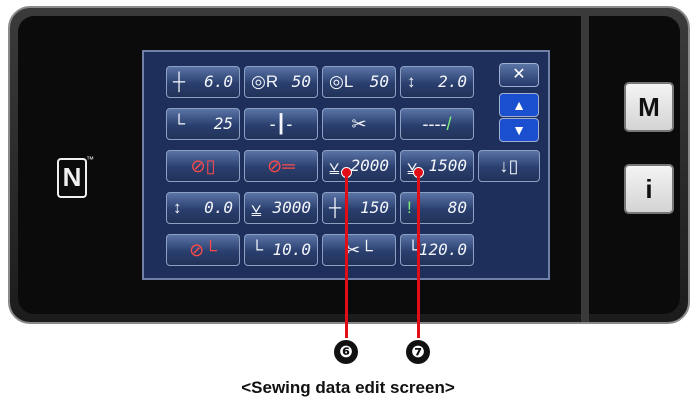  I want to click on triangle-down-icon: ▼, so click(519, 130).